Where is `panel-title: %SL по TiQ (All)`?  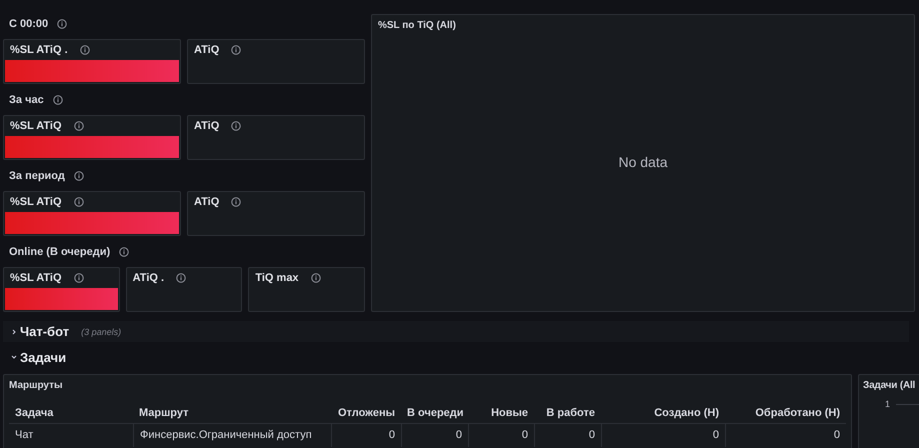 panel-title: %SL по TiQ (All) is located at coordinates (417, 26).